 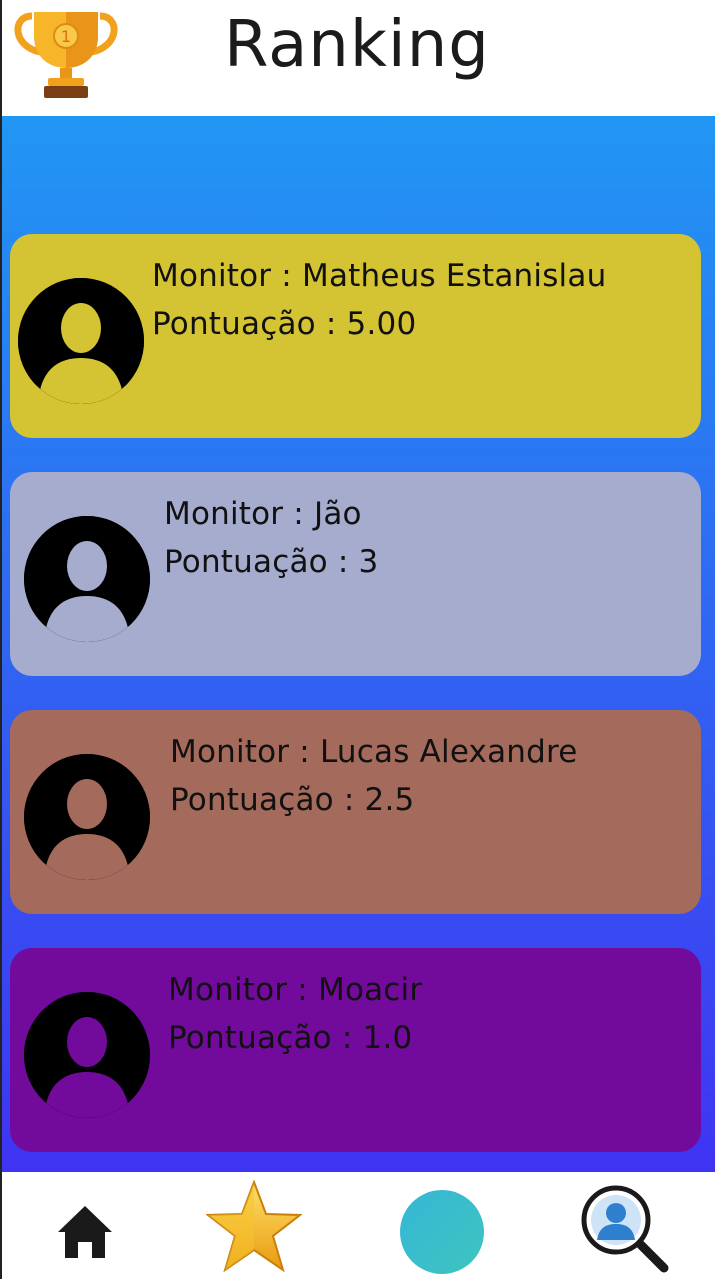 What do you see at coordinates (254, 1226) in the screenshot?
I see `star-icon` at bounding box center [254, 1226].